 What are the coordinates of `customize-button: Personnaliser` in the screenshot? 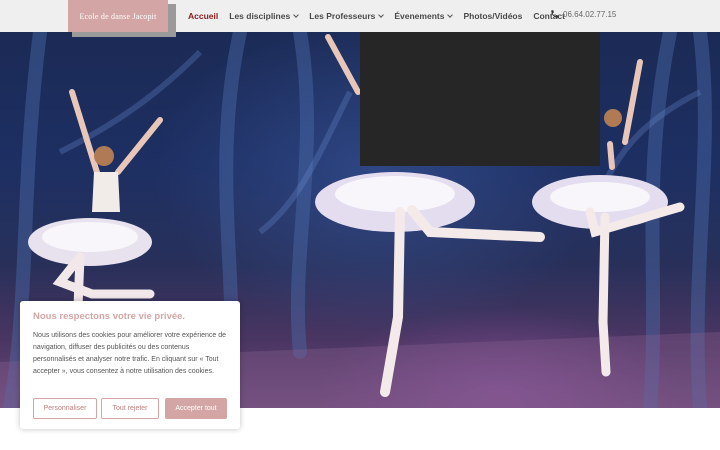 It's located at (65, 408).